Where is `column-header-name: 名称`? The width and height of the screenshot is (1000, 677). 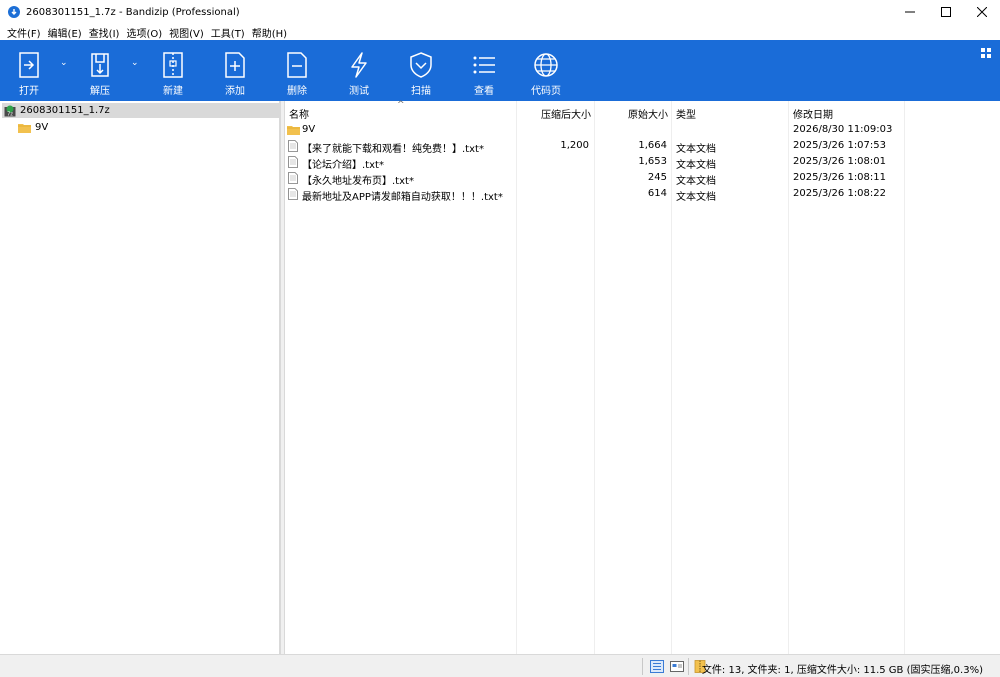 column-header-name: 名称 is located at coordinates (299, 113).